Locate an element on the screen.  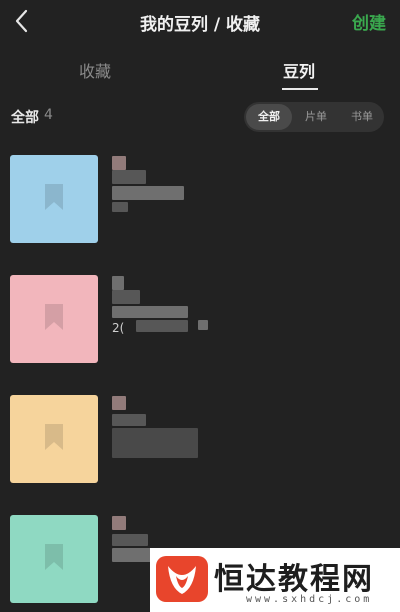
tab-bar: 收藏 豆列 is located at coordinates (200, 73).